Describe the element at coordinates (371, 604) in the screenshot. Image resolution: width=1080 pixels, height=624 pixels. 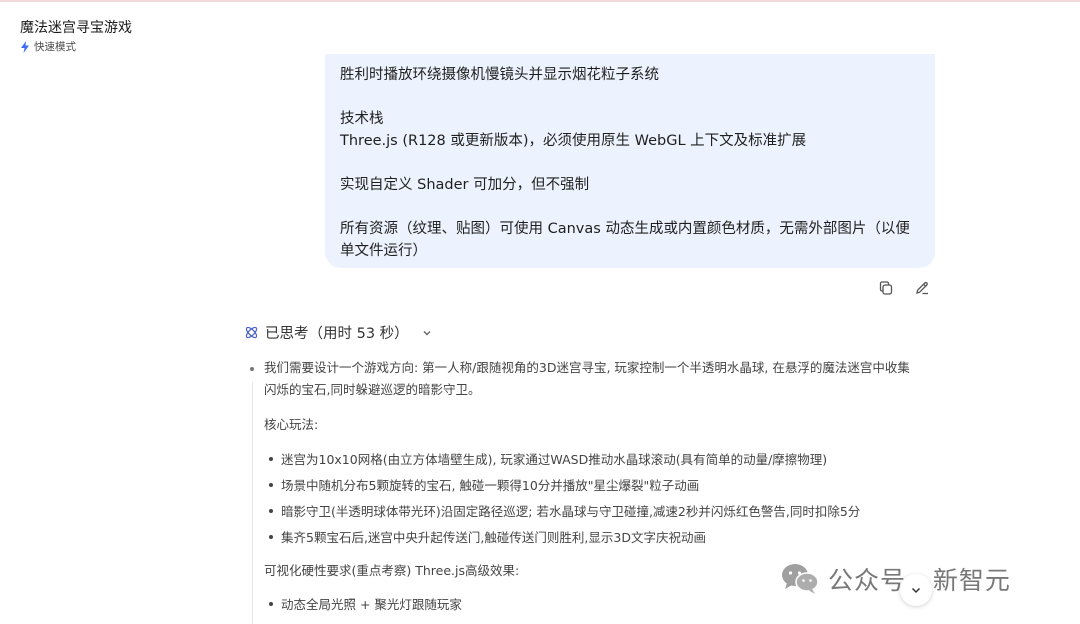
I see `list-item-text: 动态全局光照 + 聚光灯跟随玩家` at that location.